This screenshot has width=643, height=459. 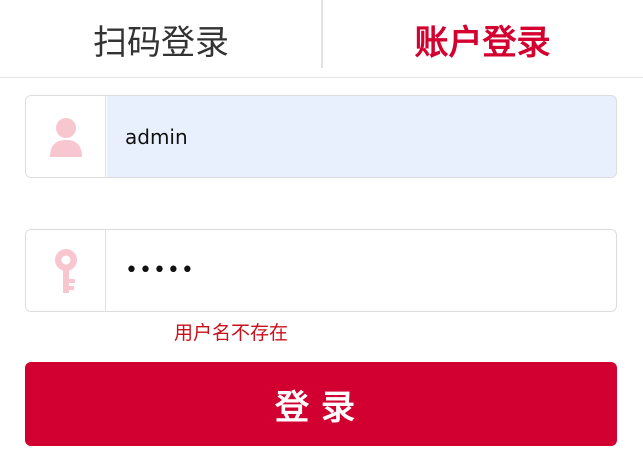 I want to click on error-message: 用户名不存在, so click(x=231, y=333).